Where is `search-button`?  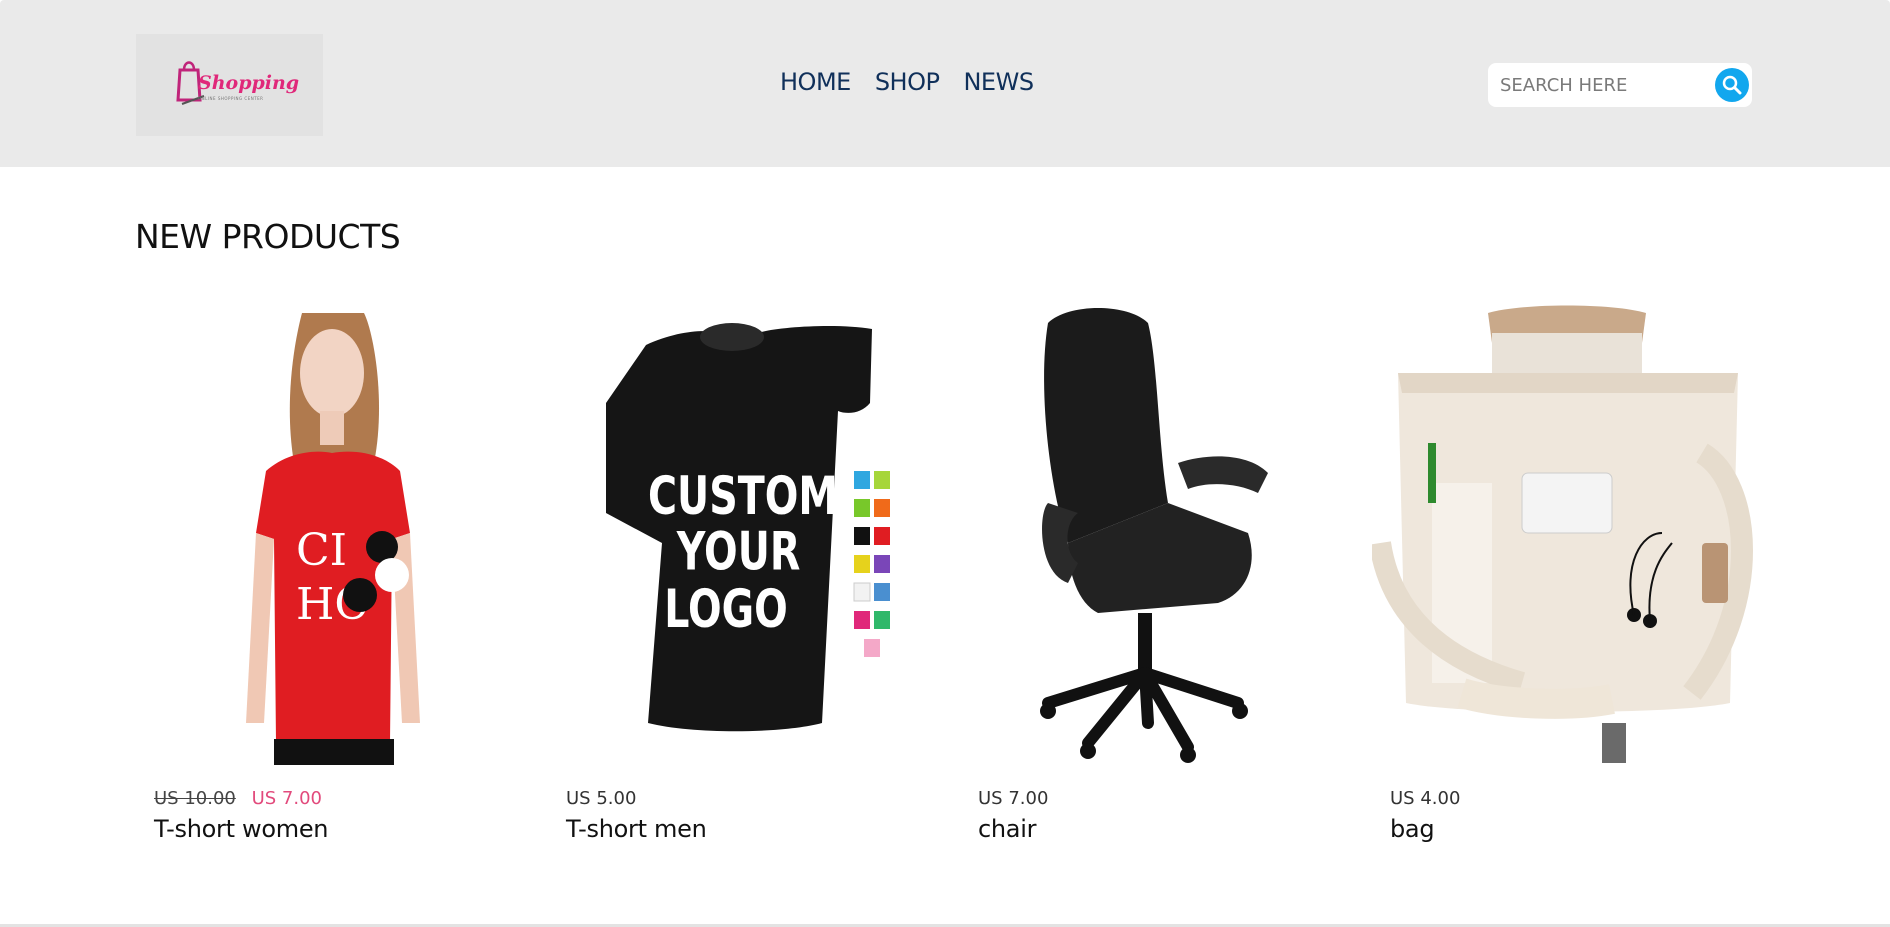 search-button is located at coordinates (1732, 85).